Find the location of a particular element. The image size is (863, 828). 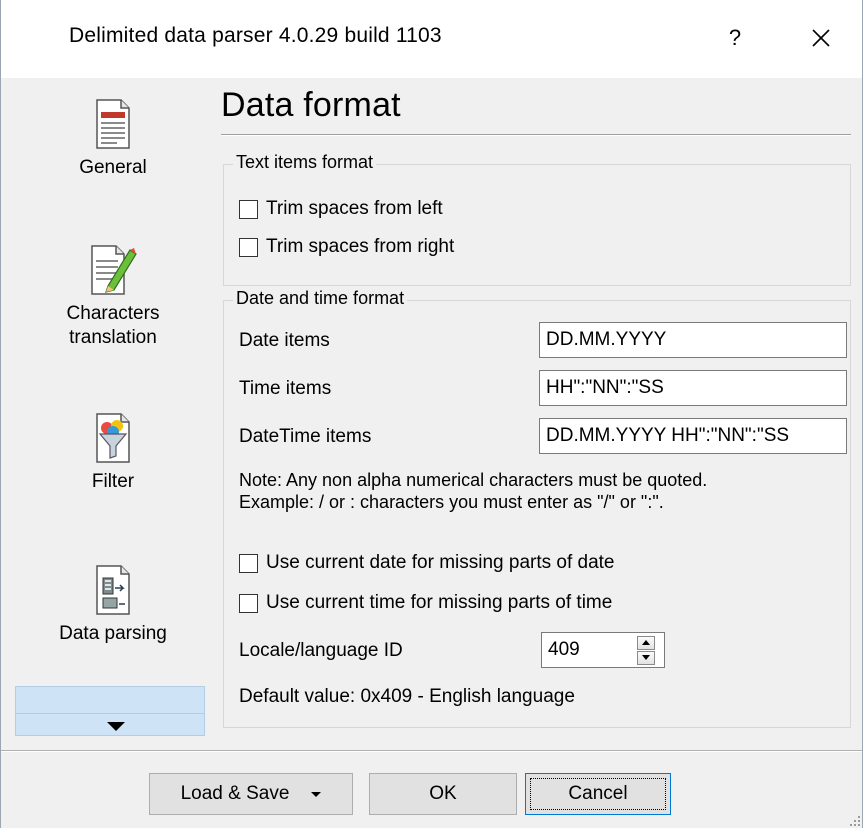

sidebar-item-label: Filter is located at coordinates (113, 481).